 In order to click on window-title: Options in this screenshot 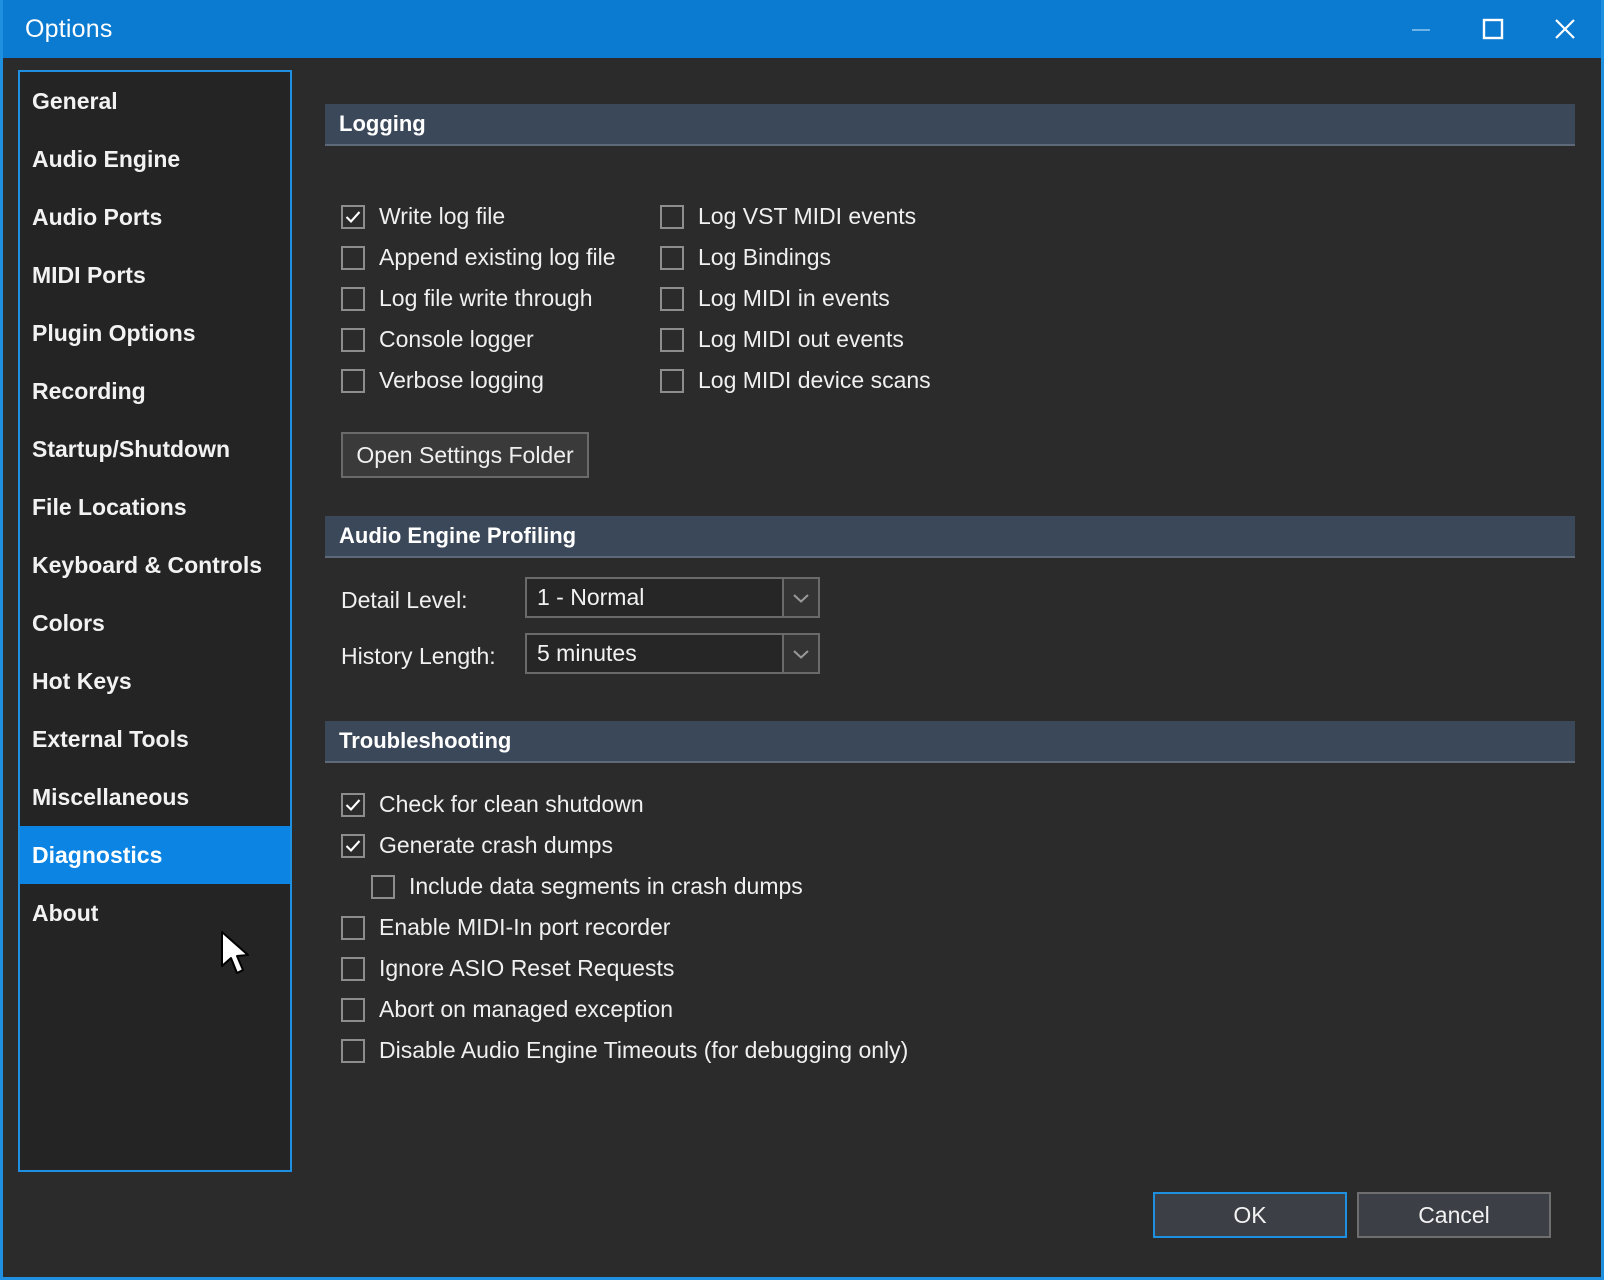, I will do `click(69, 28)`.